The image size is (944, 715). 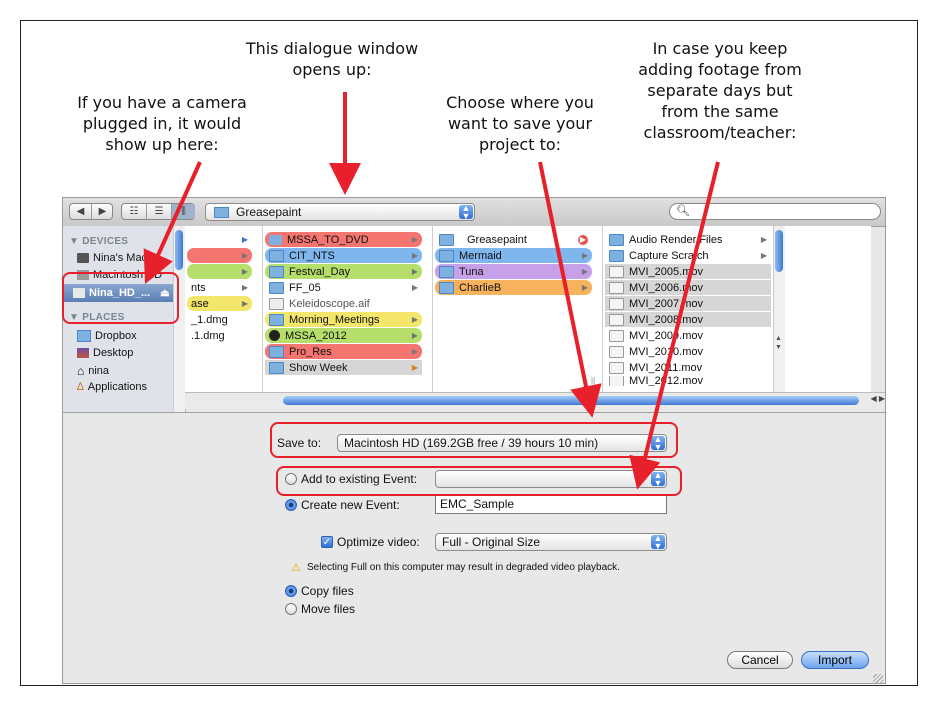 I want to click on arrow-footage, so click(x=674, y=325).